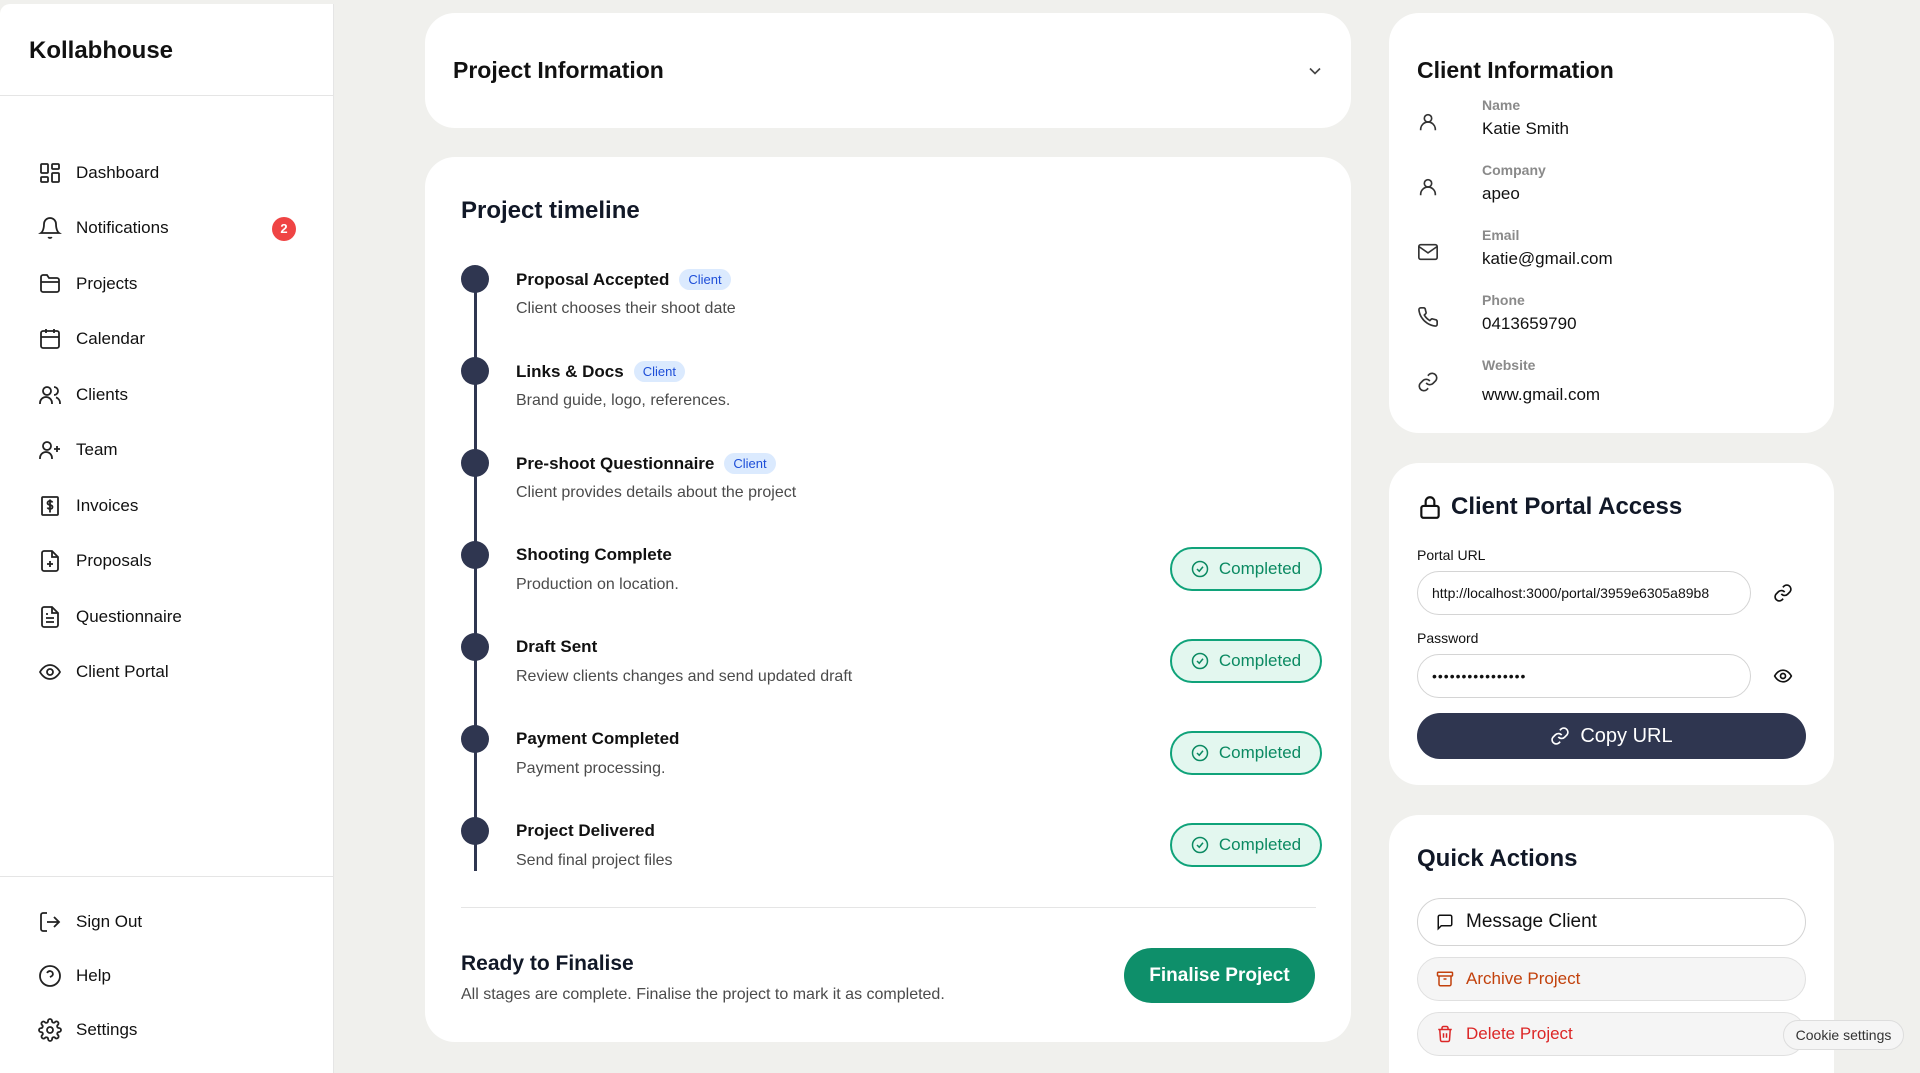 The image size is (1920, 1073). What do you see at coordinates (50, 505) in the screenshot?
I see `invoice-icon` at bounding box center [50, 505].